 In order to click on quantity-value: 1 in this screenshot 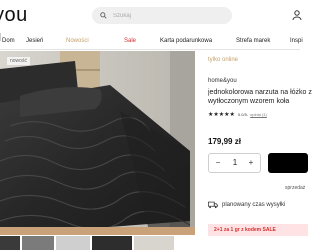, I will do `click(235, 162)`.